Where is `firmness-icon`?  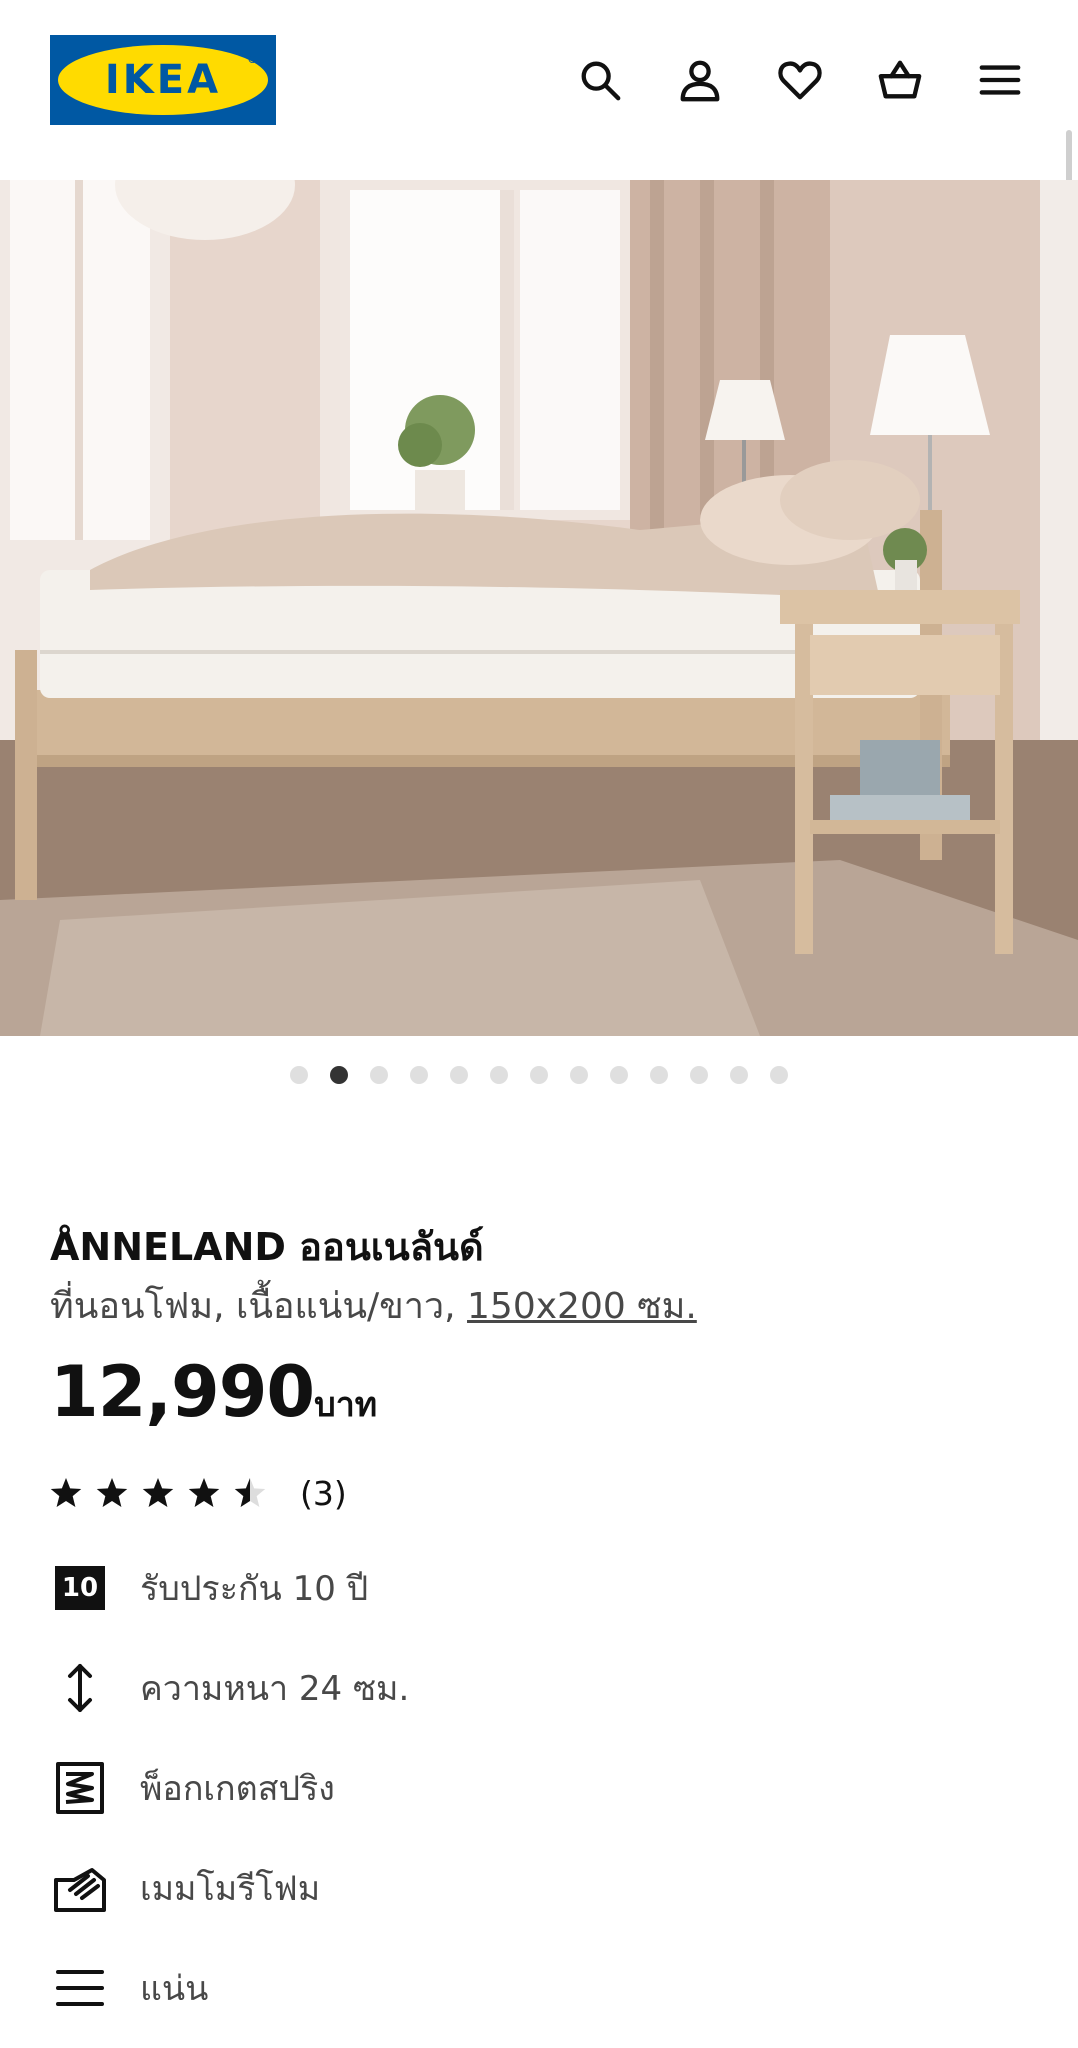 firmness-icon is located at coordinates (80, 1988).